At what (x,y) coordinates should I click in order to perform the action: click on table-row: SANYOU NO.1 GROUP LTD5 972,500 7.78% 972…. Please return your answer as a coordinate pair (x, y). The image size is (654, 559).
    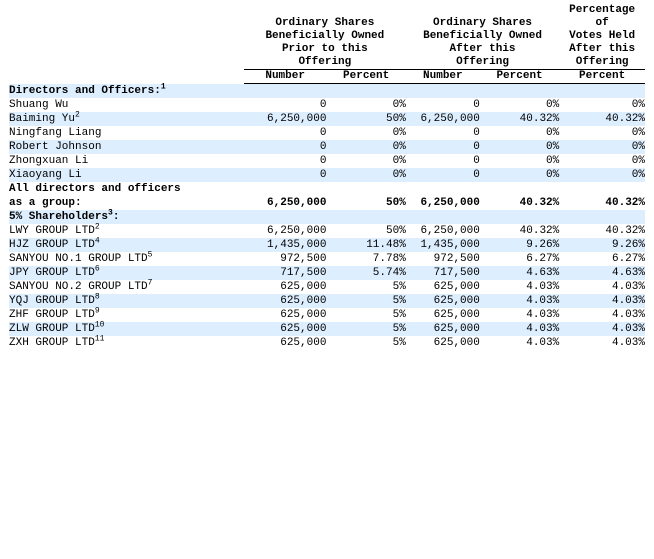
    Looking at the image, I should click on (327, 258).